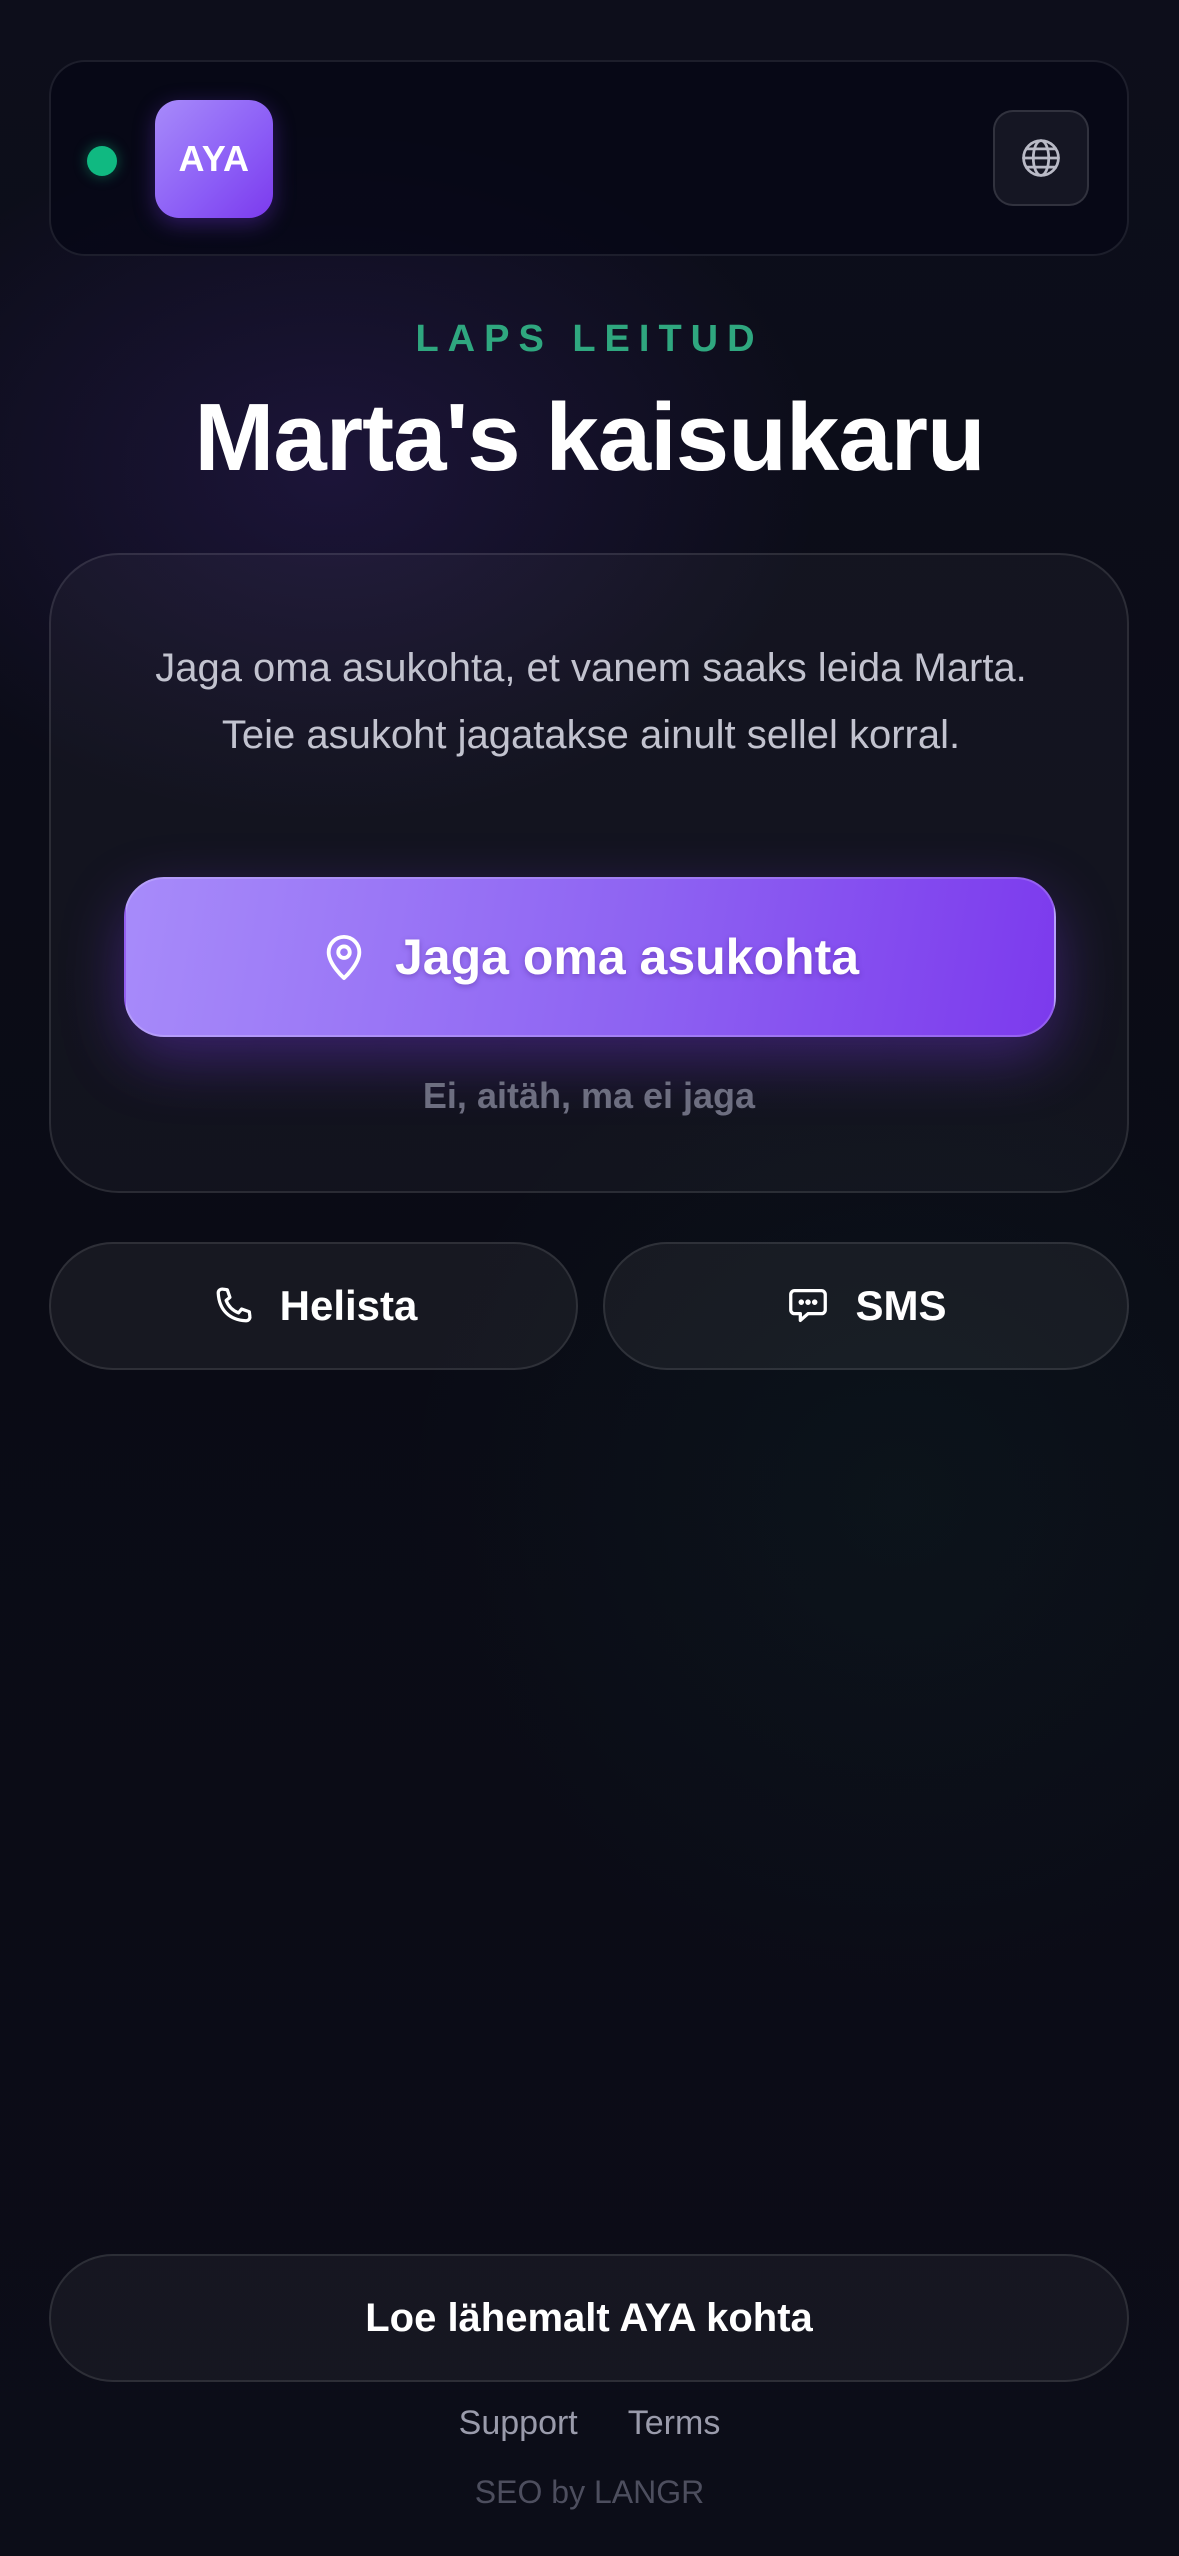 The height and width of the screenshot is (2556, 1179). I want to click on call-label: Helista, so click(348, 1305).